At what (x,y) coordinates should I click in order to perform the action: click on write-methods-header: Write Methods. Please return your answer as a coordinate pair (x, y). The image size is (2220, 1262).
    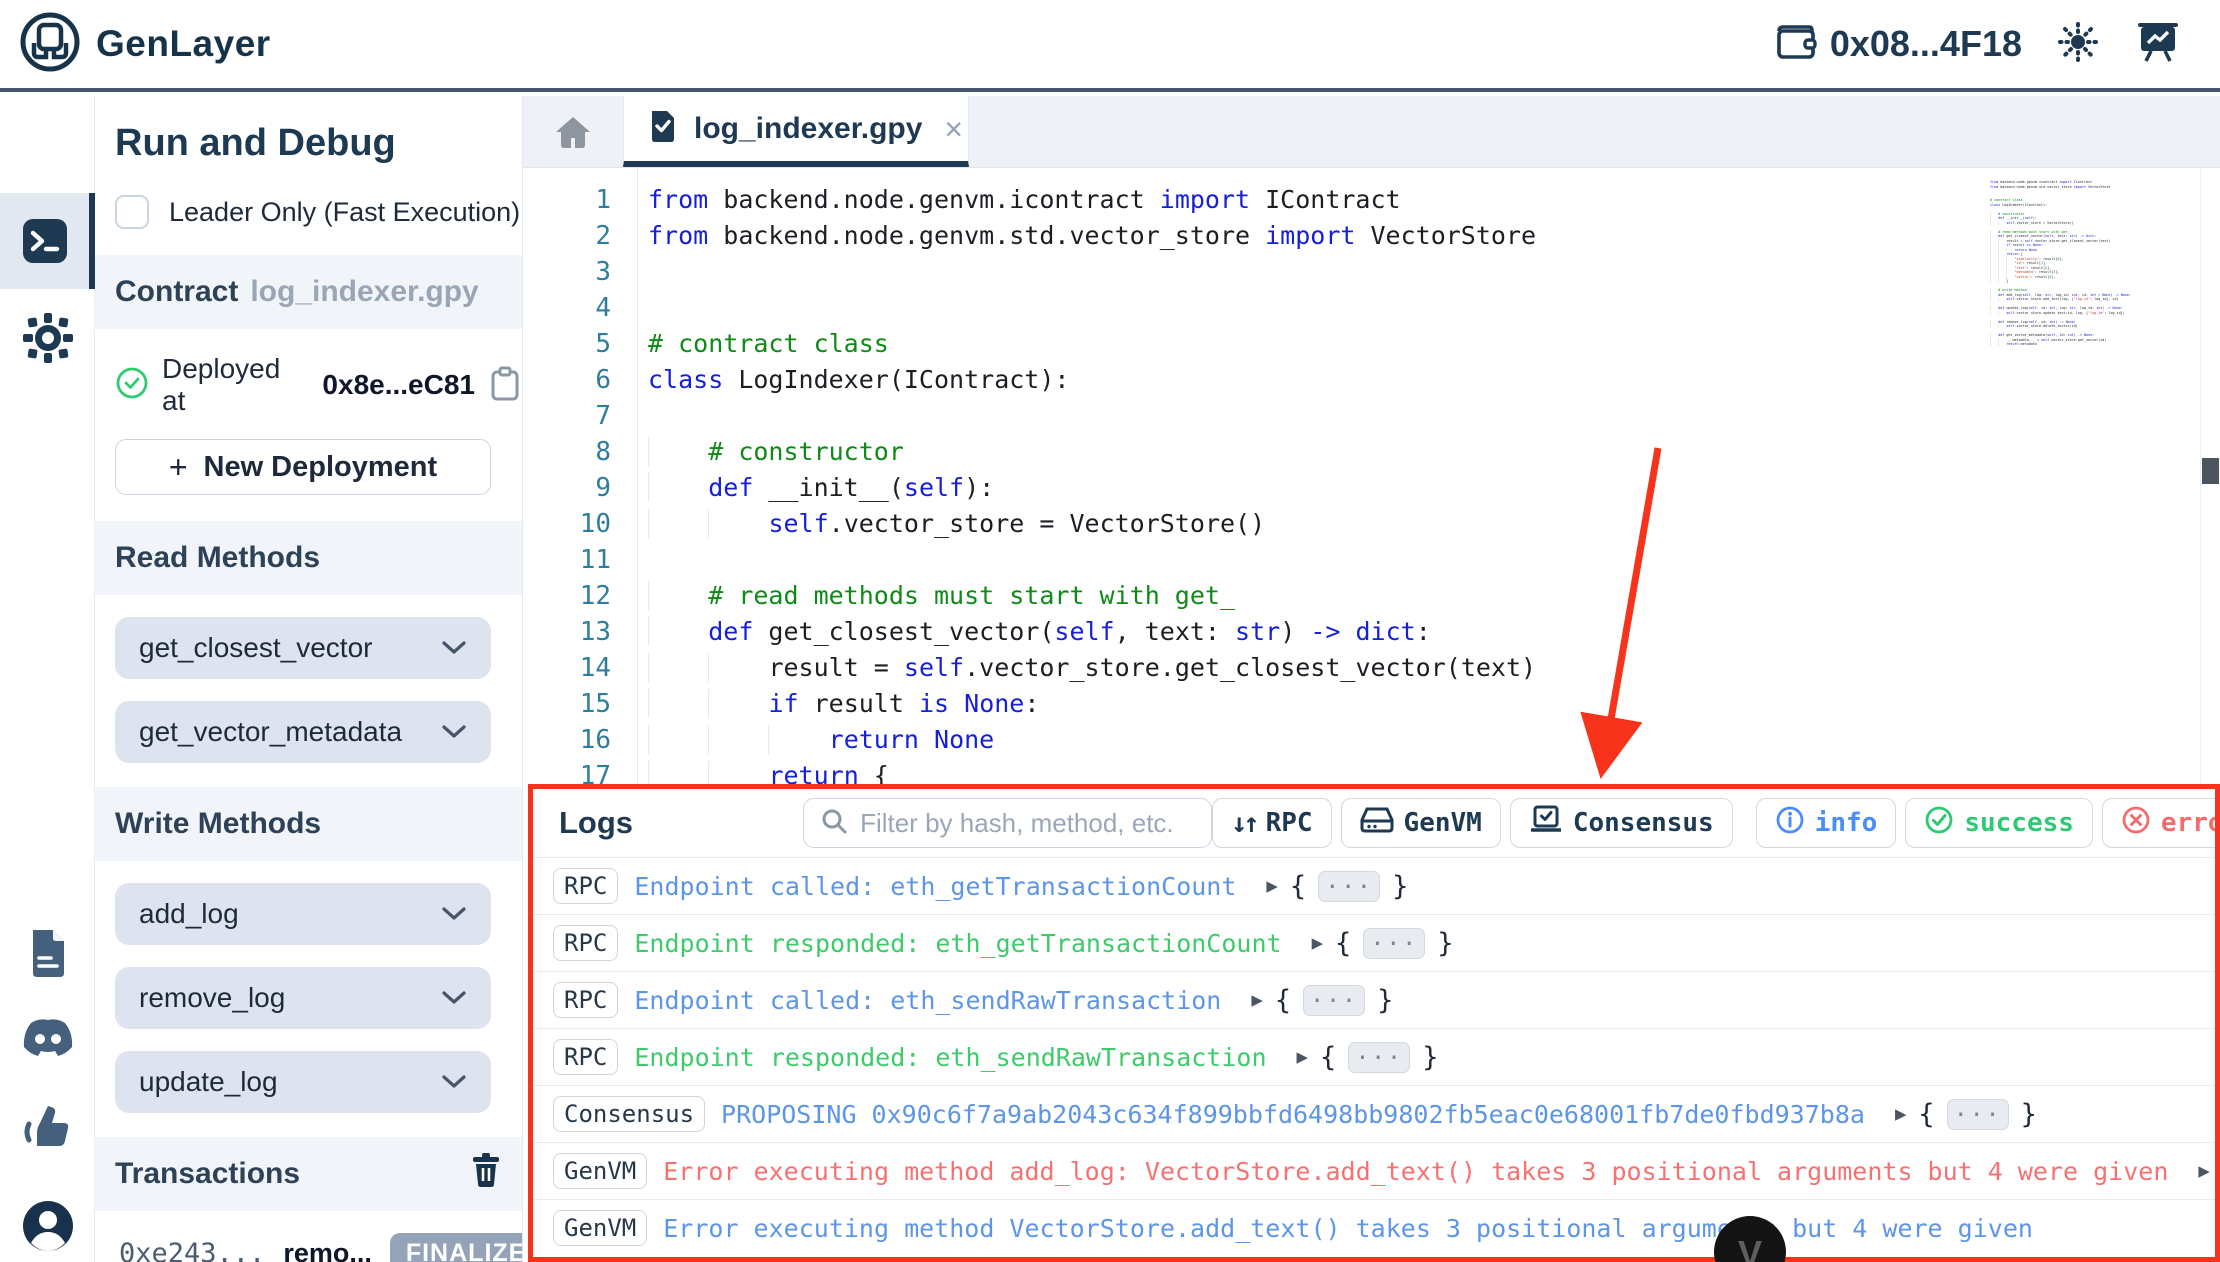
    Looking at the image, I should click on (308, 824).